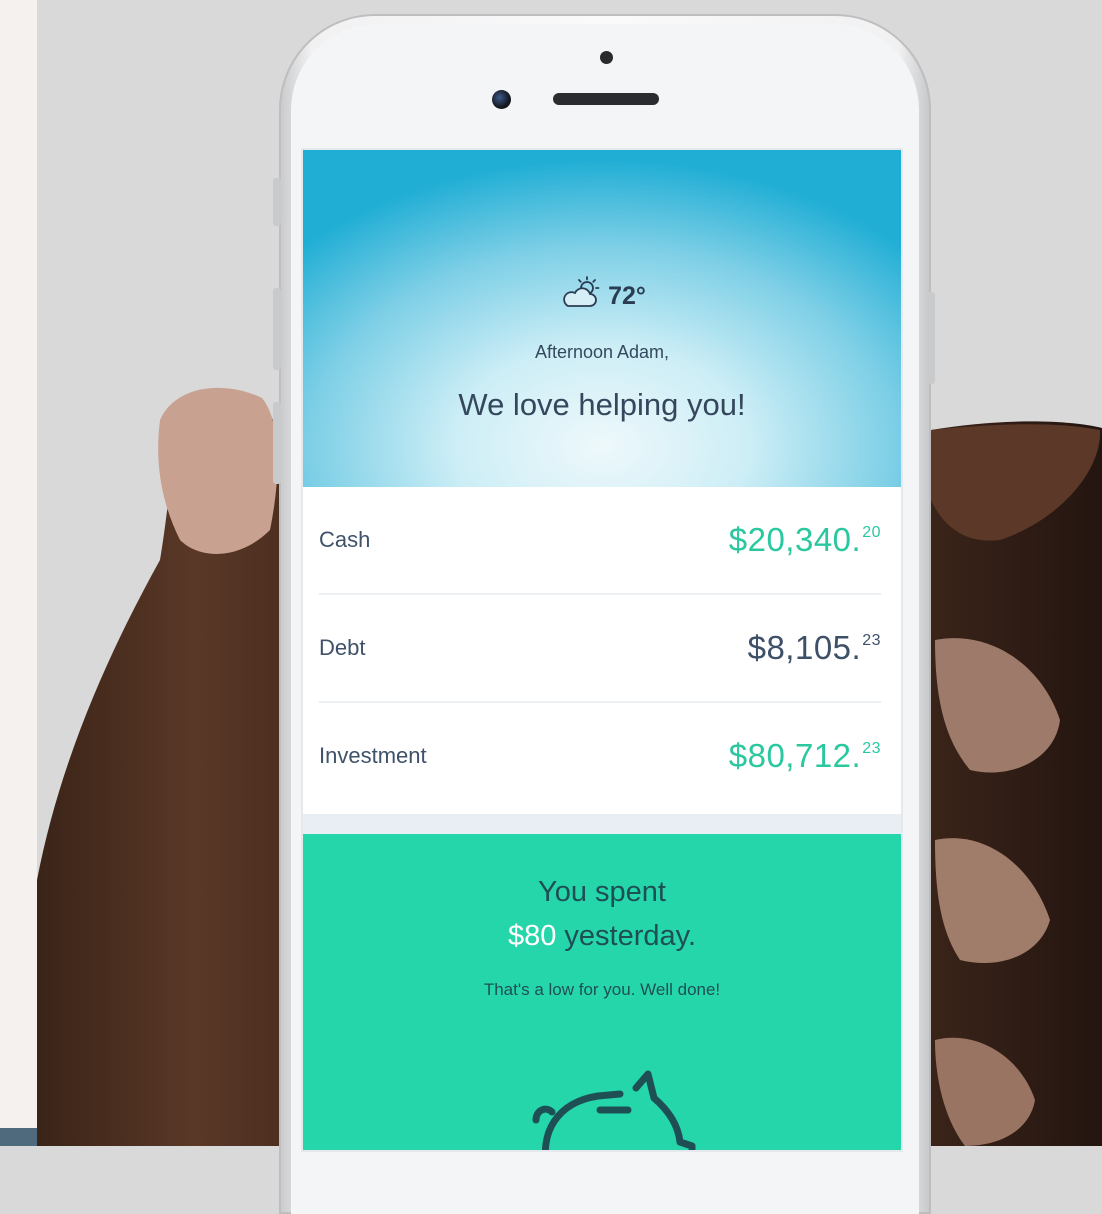 This screenshot has height=1214, width=1102. I want to click on account-amount: $80,712.23, so click(804, 755).